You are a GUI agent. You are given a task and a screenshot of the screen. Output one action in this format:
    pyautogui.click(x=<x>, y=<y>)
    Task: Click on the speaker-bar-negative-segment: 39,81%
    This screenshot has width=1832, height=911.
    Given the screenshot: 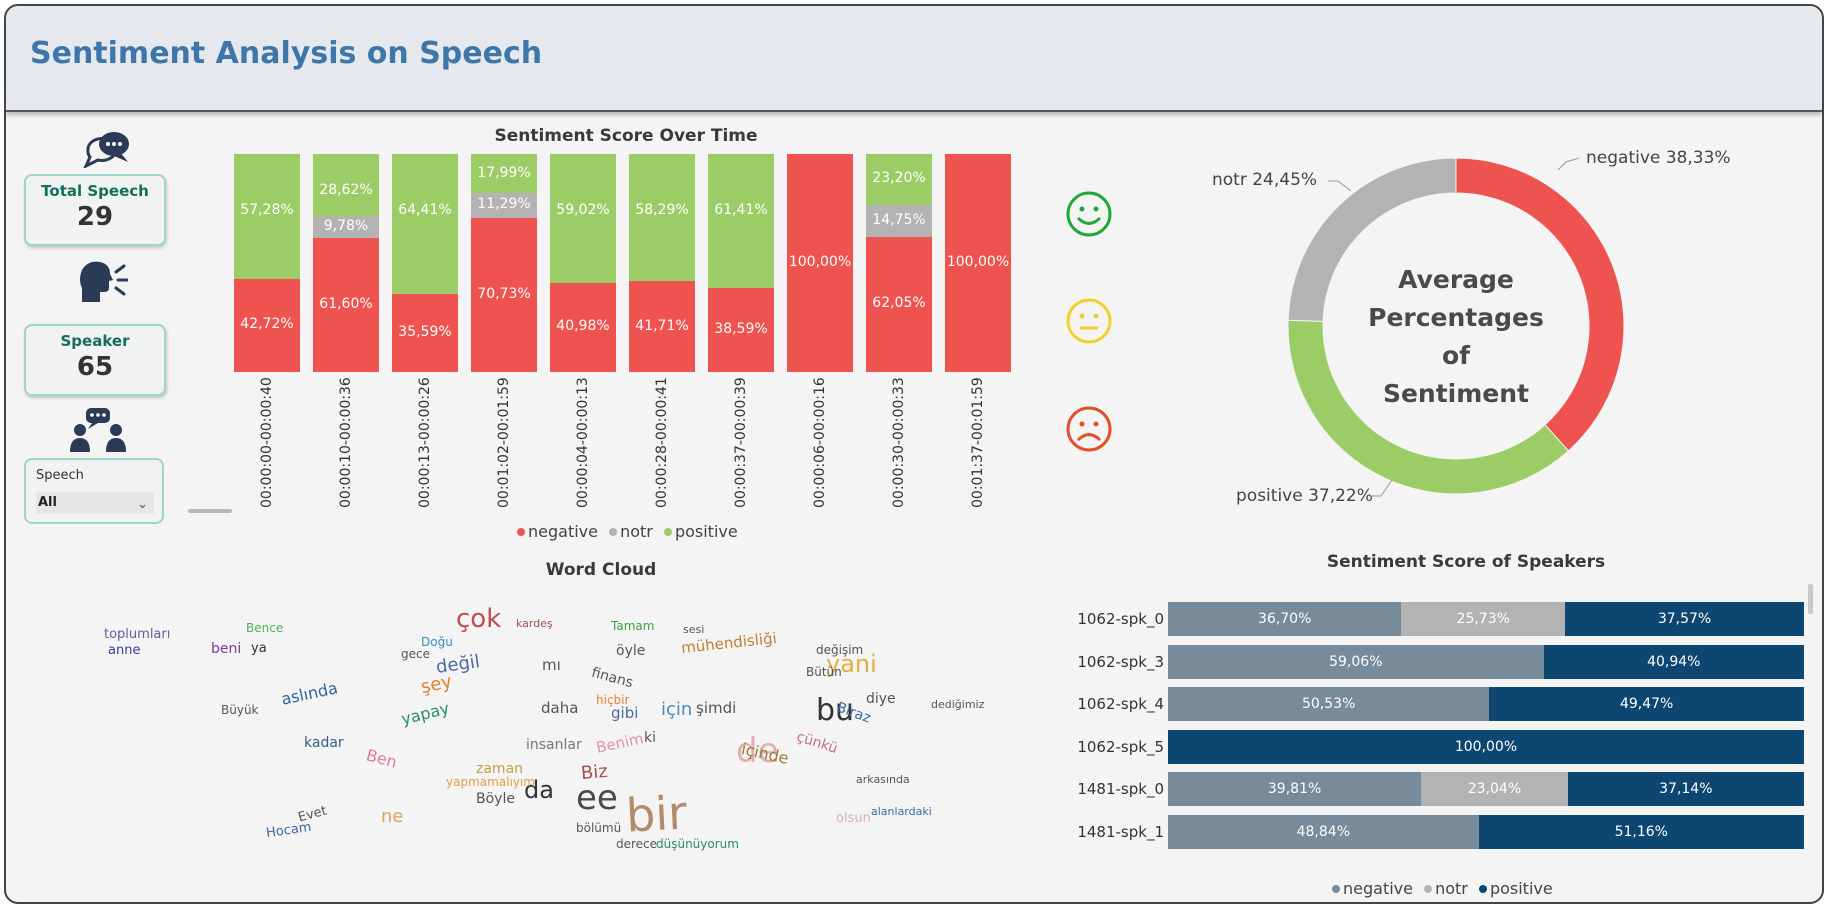 What is the action you would take?
    pyautogui.click(x=1295, y=789)
    